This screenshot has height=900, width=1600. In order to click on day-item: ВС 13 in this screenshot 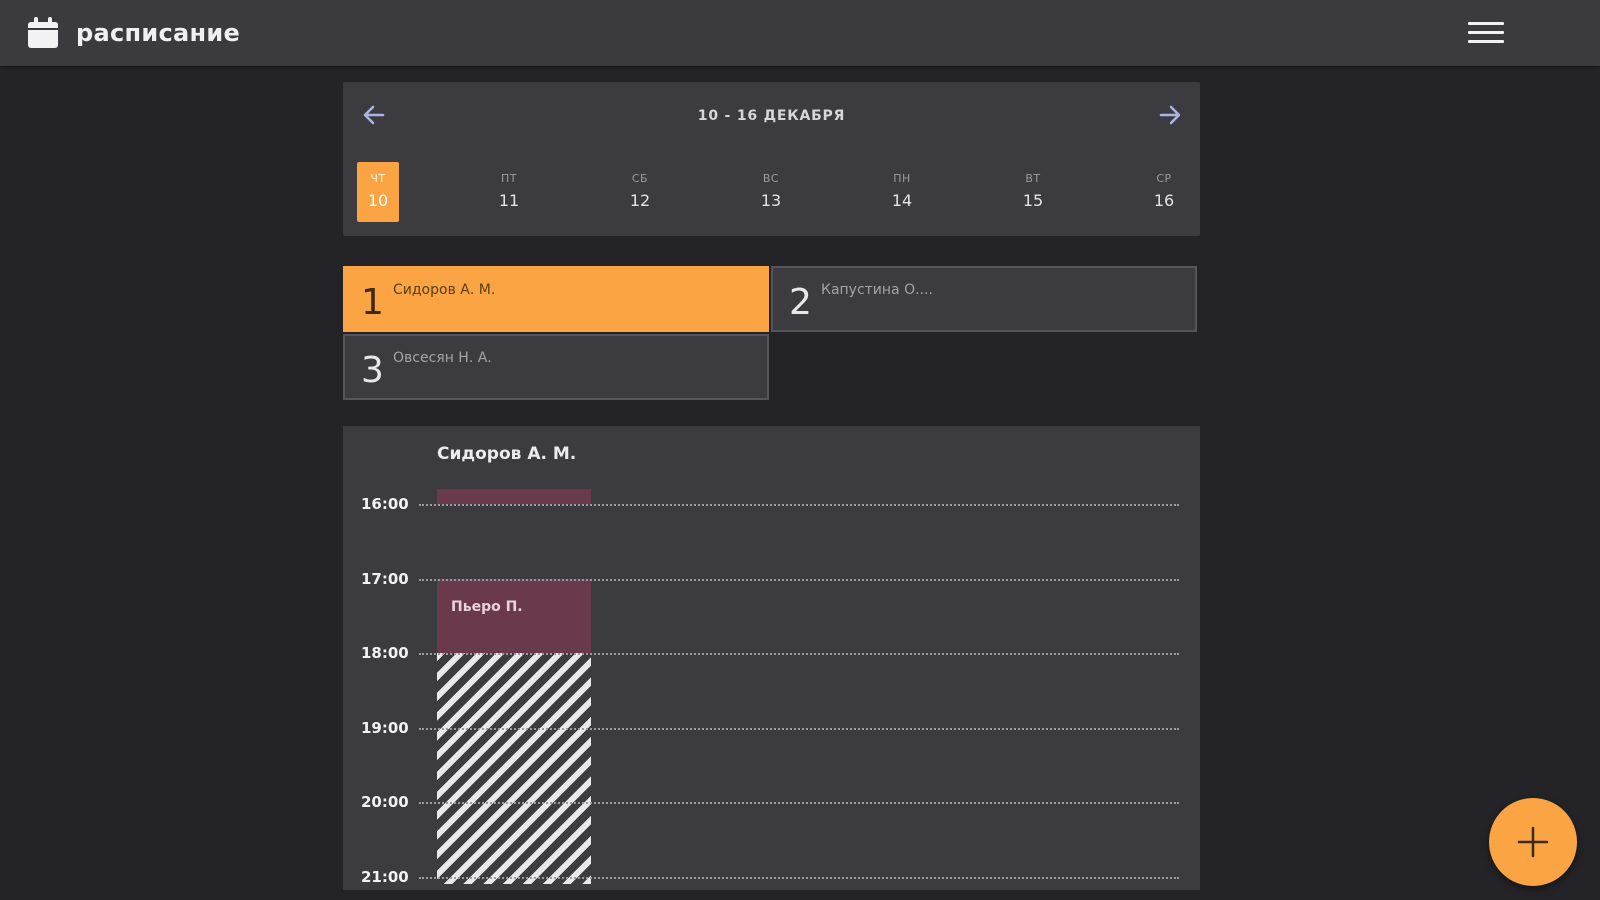, I will do `click(771, 192)`.